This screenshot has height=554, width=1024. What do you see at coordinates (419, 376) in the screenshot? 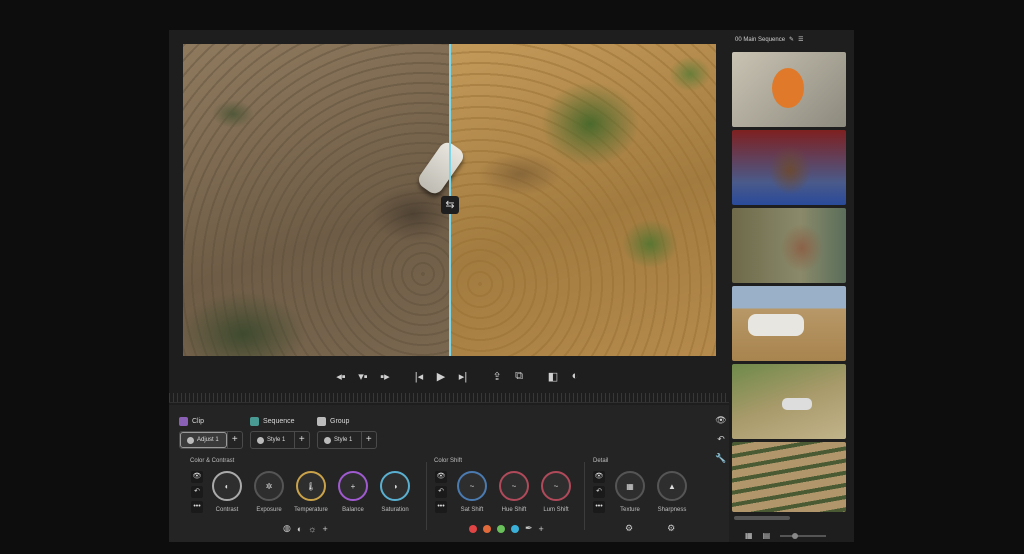
I see `go-to-start-icon: |◂` at bounding box center [419, 376].